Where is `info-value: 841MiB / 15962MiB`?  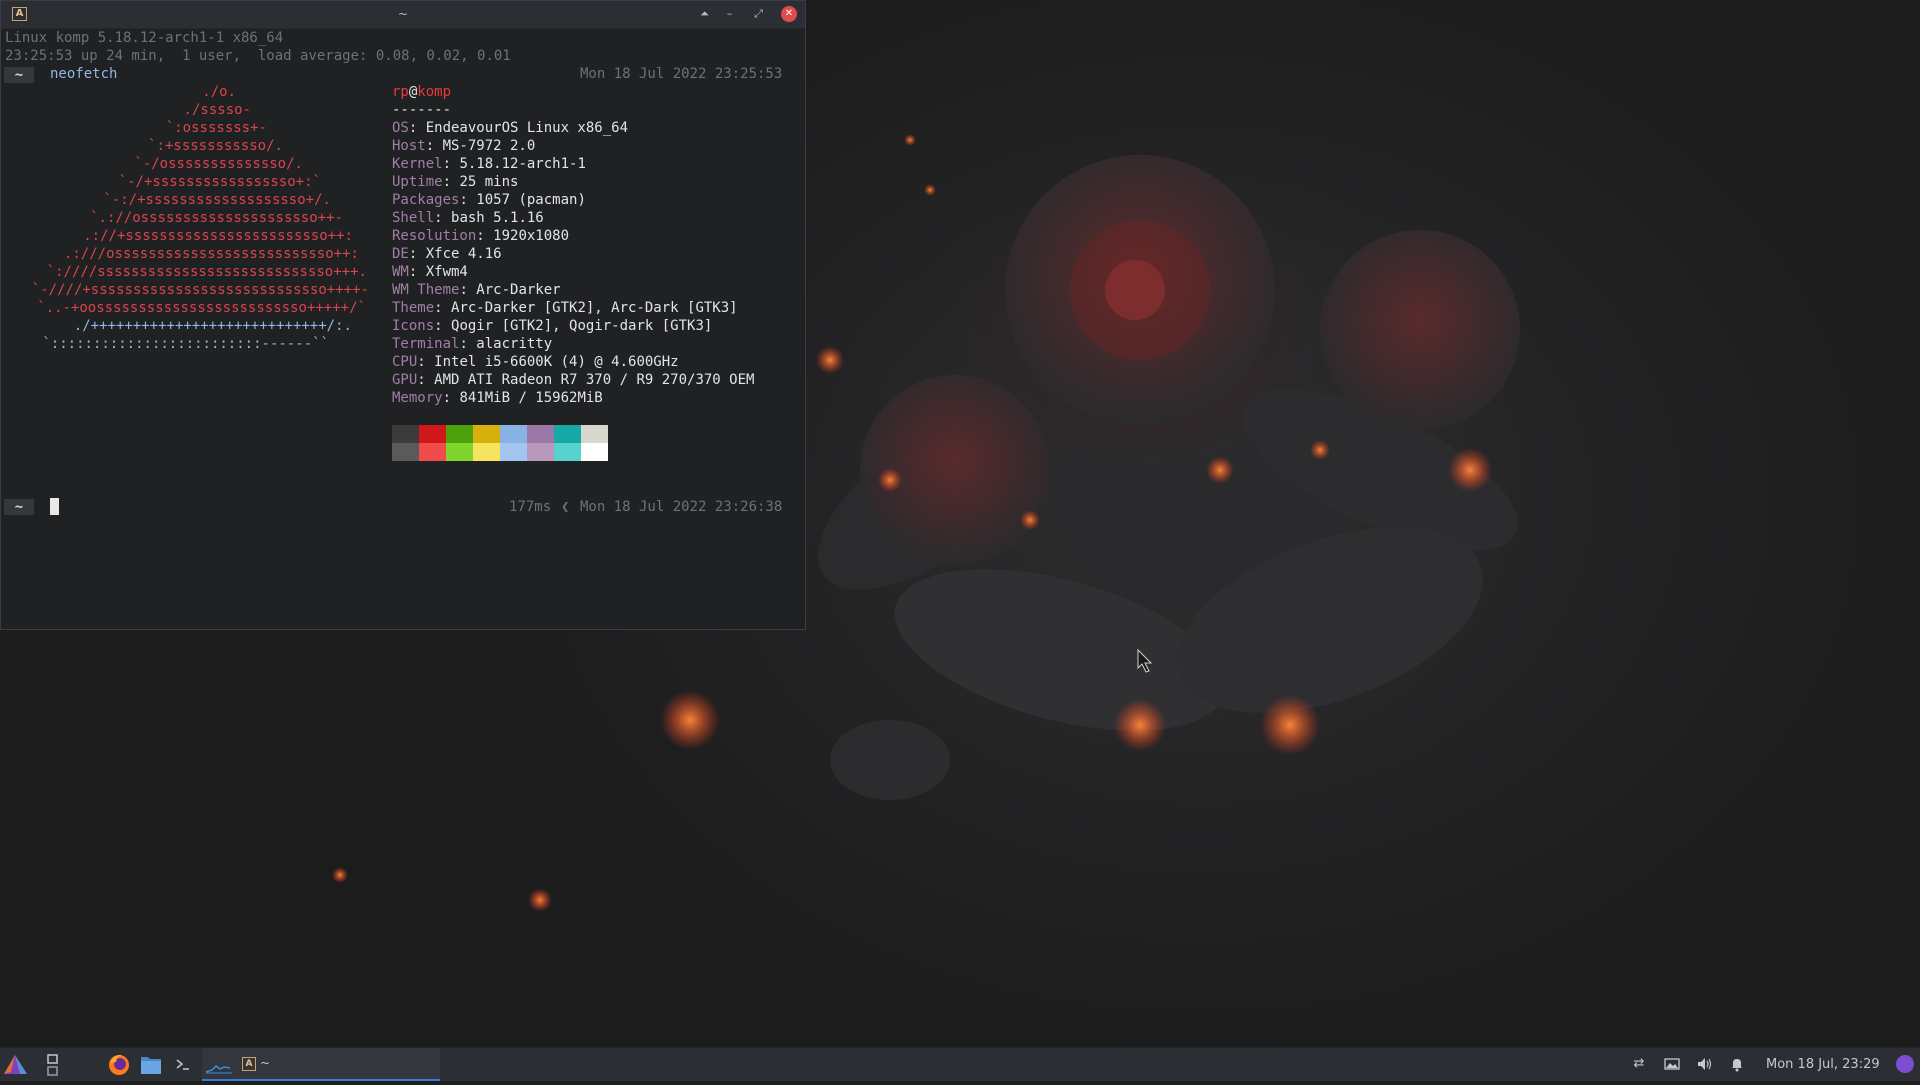
info-value: 841MiB / 15962MiB is located at coordinates (531, 398).